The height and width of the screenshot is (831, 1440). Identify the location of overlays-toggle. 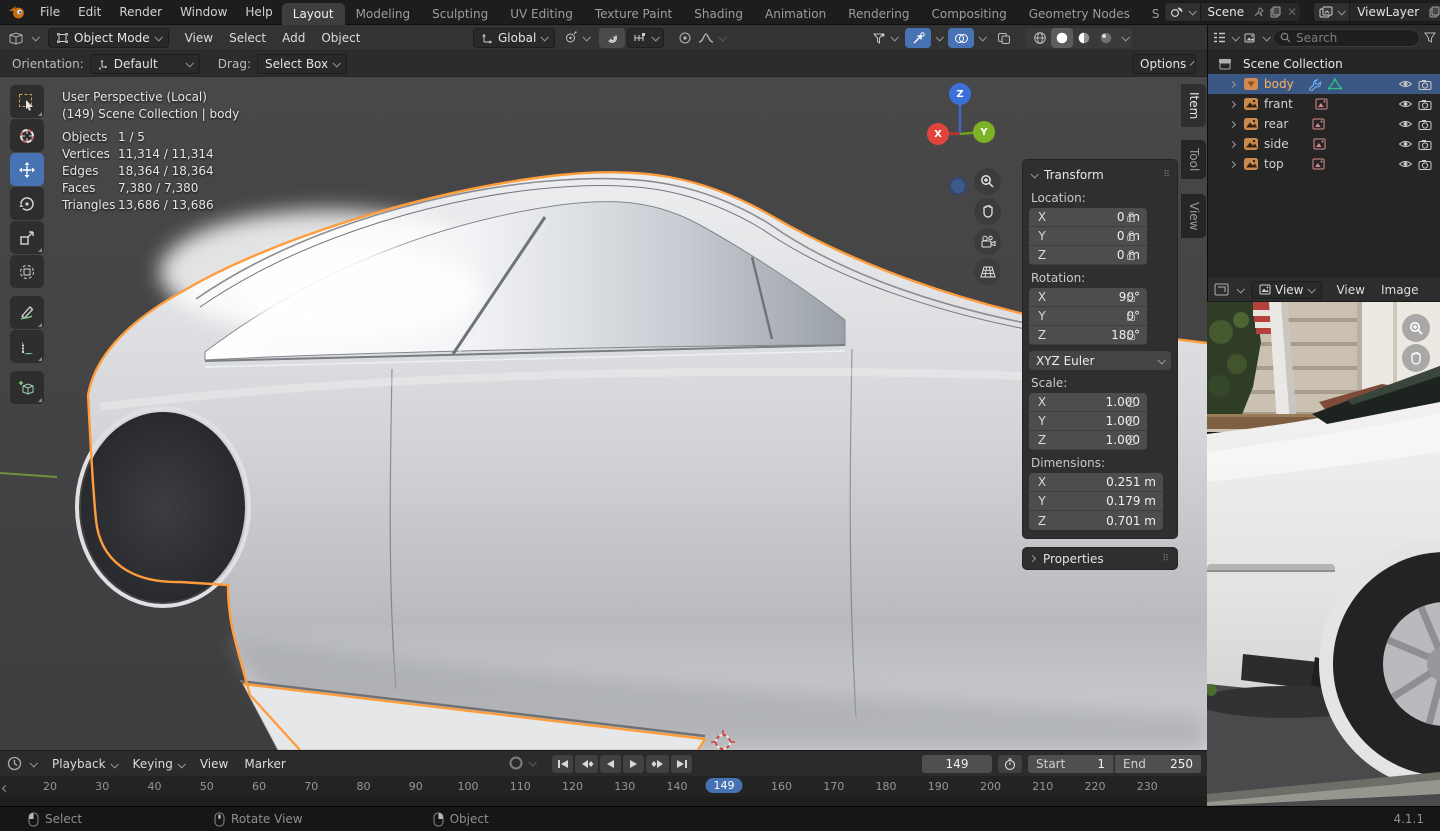
(961, 38).